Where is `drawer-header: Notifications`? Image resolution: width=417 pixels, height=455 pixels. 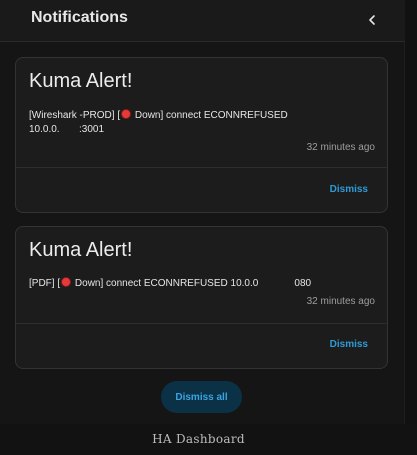
drawer-header: Notifications is located at coordinates (202, 21).